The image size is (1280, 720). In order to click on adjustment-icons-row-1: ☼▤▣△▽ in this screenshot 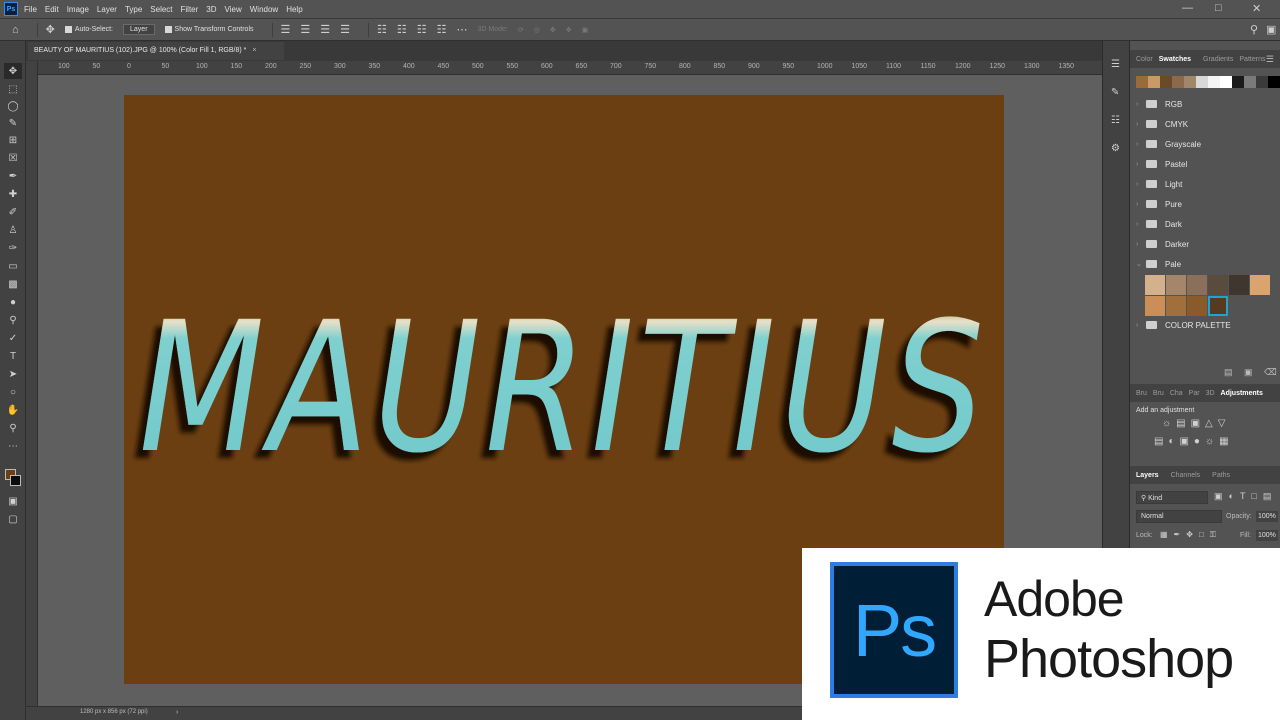, I will do `click(1196, 423)`.